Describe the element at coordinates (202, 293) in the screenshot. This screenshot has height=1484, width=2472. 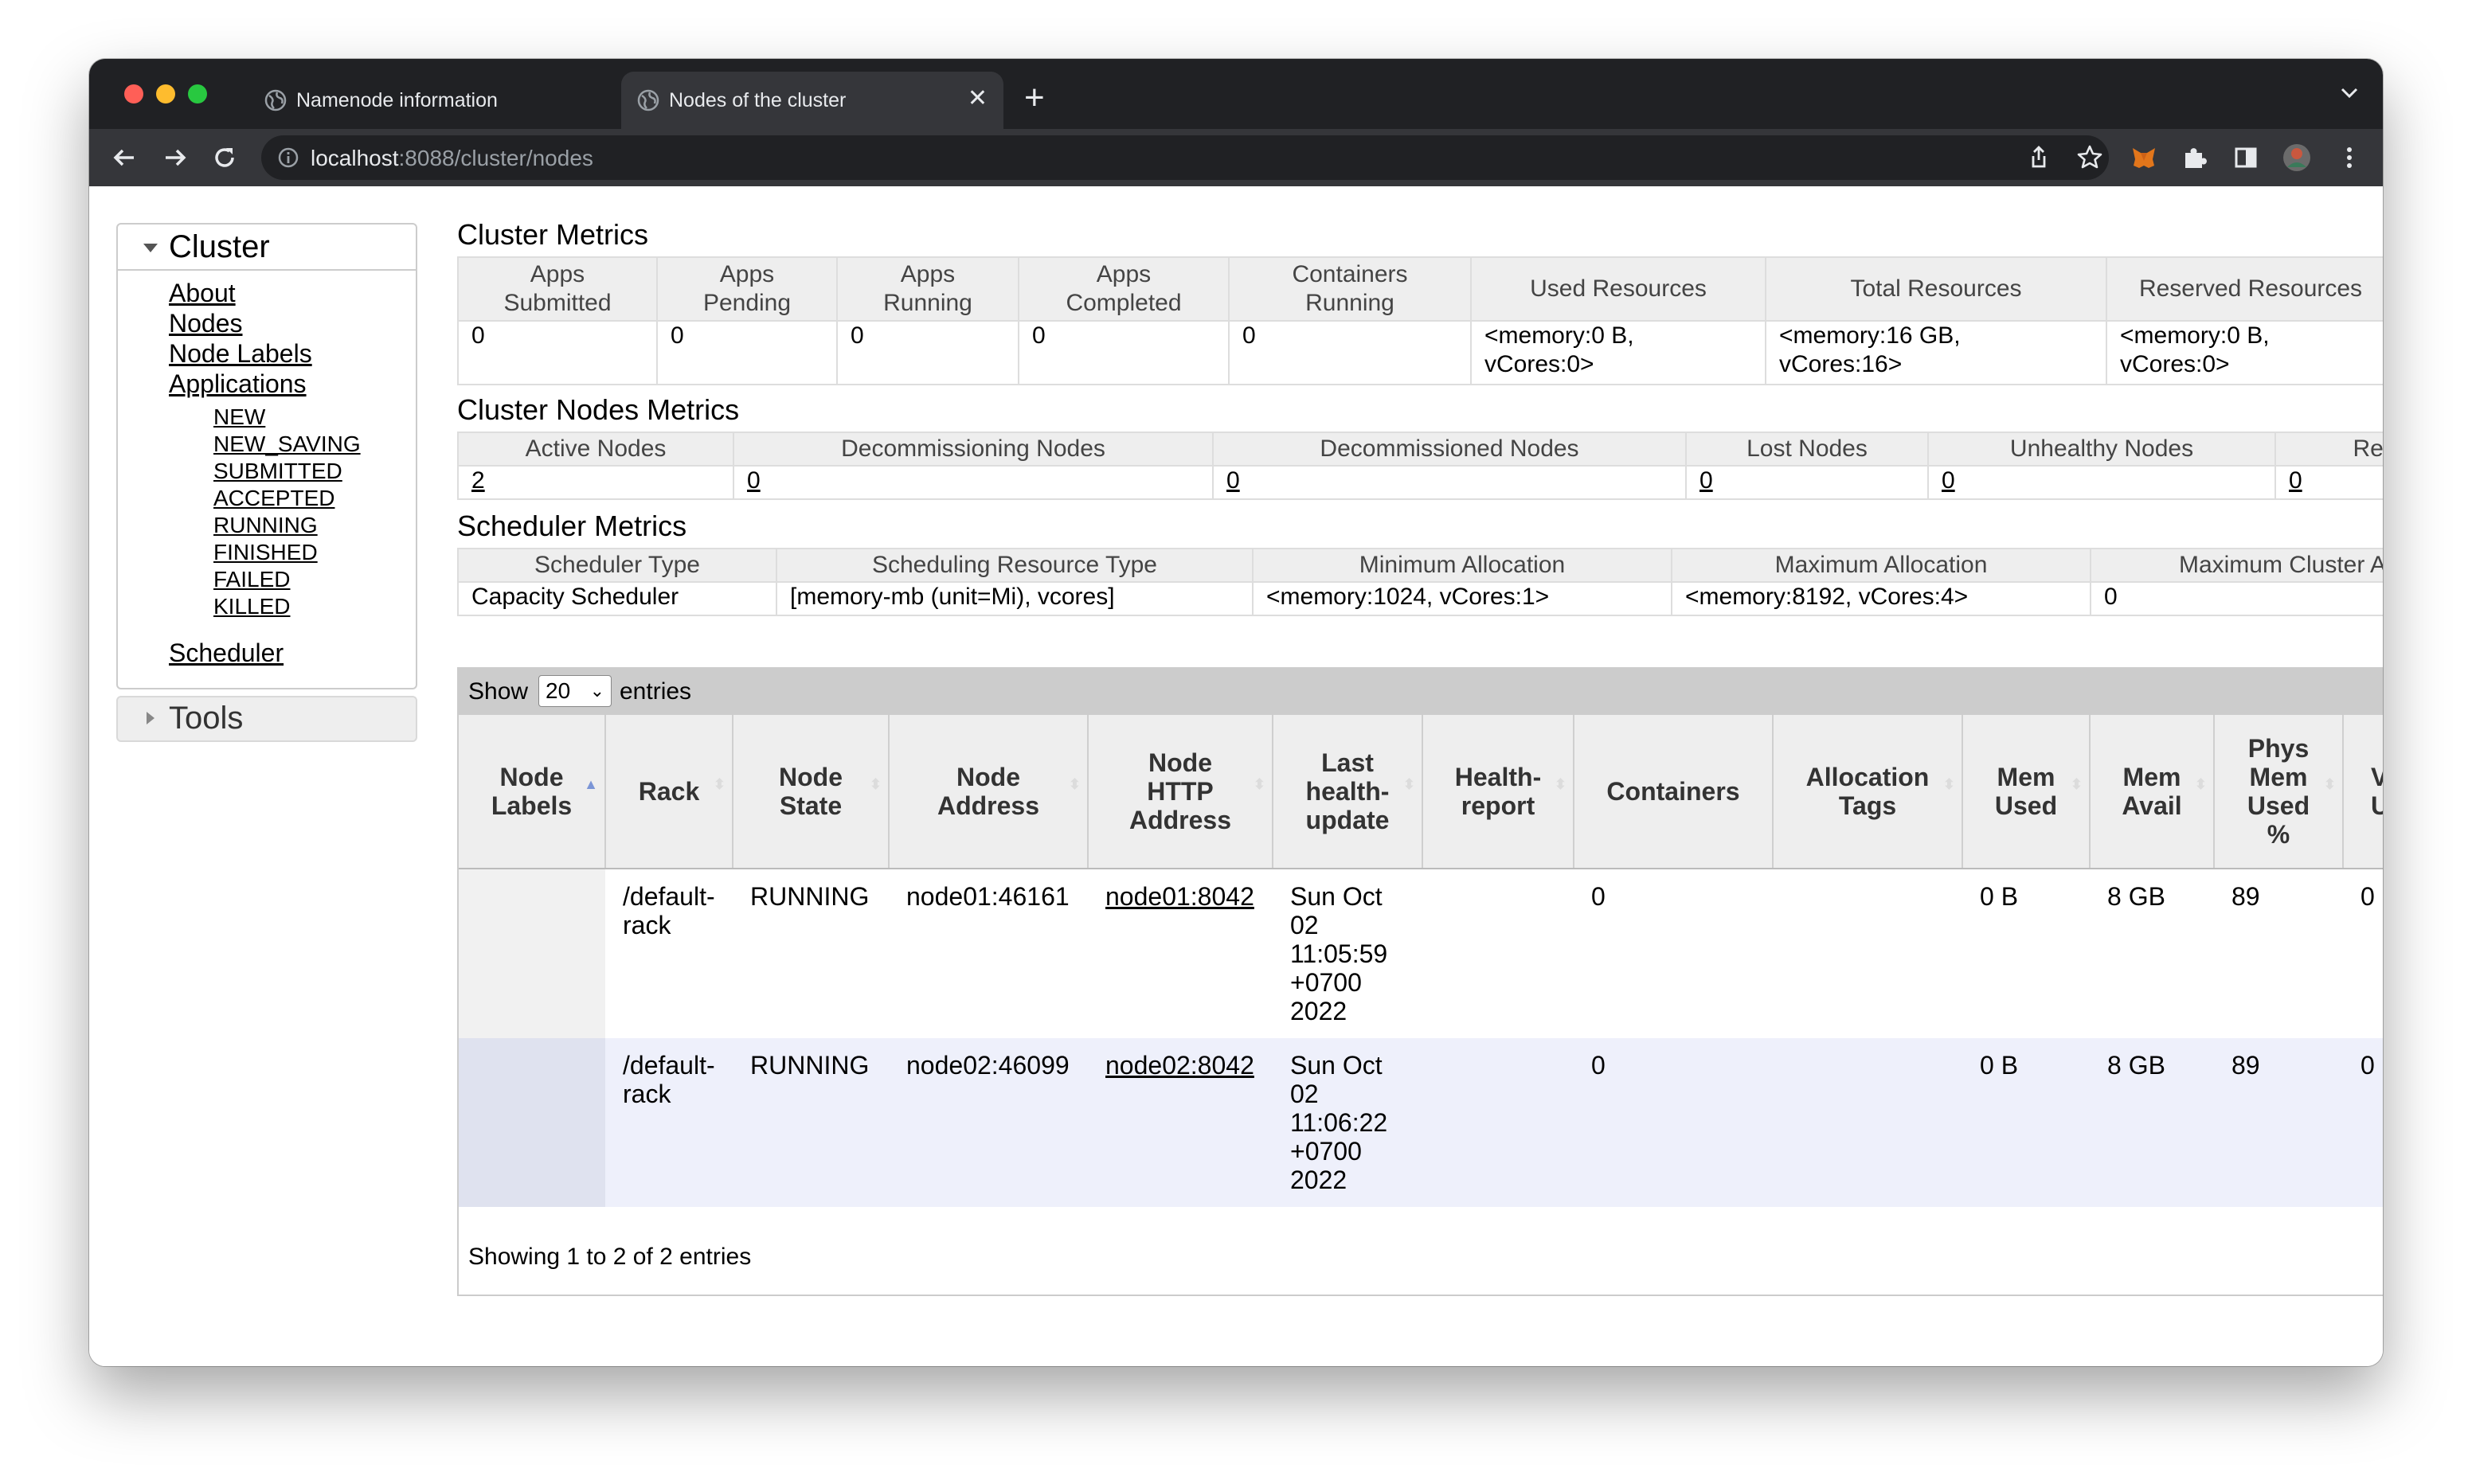
I see `nav-about-link: About` at that location.